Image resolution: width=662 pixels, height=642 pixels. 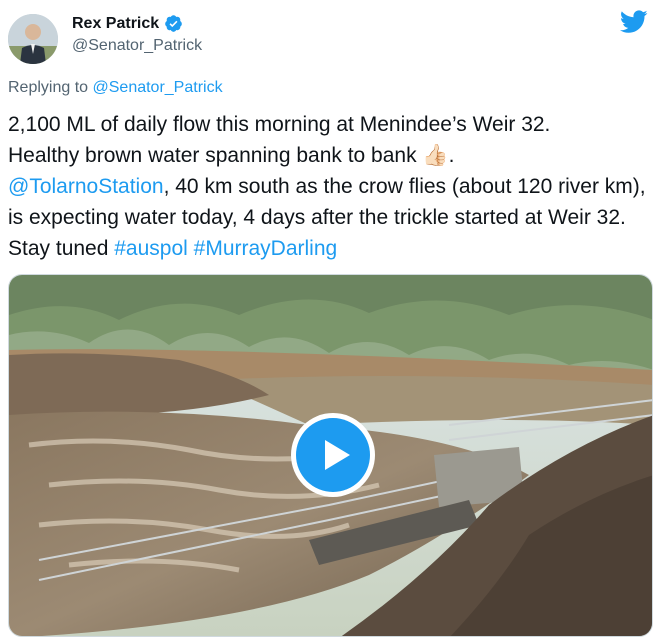 What do you see at coordinates (266, 248) in the screenshot?
I see `hashtag-murraydarling: #MurrayDarling` at bounding box center [266, 248].